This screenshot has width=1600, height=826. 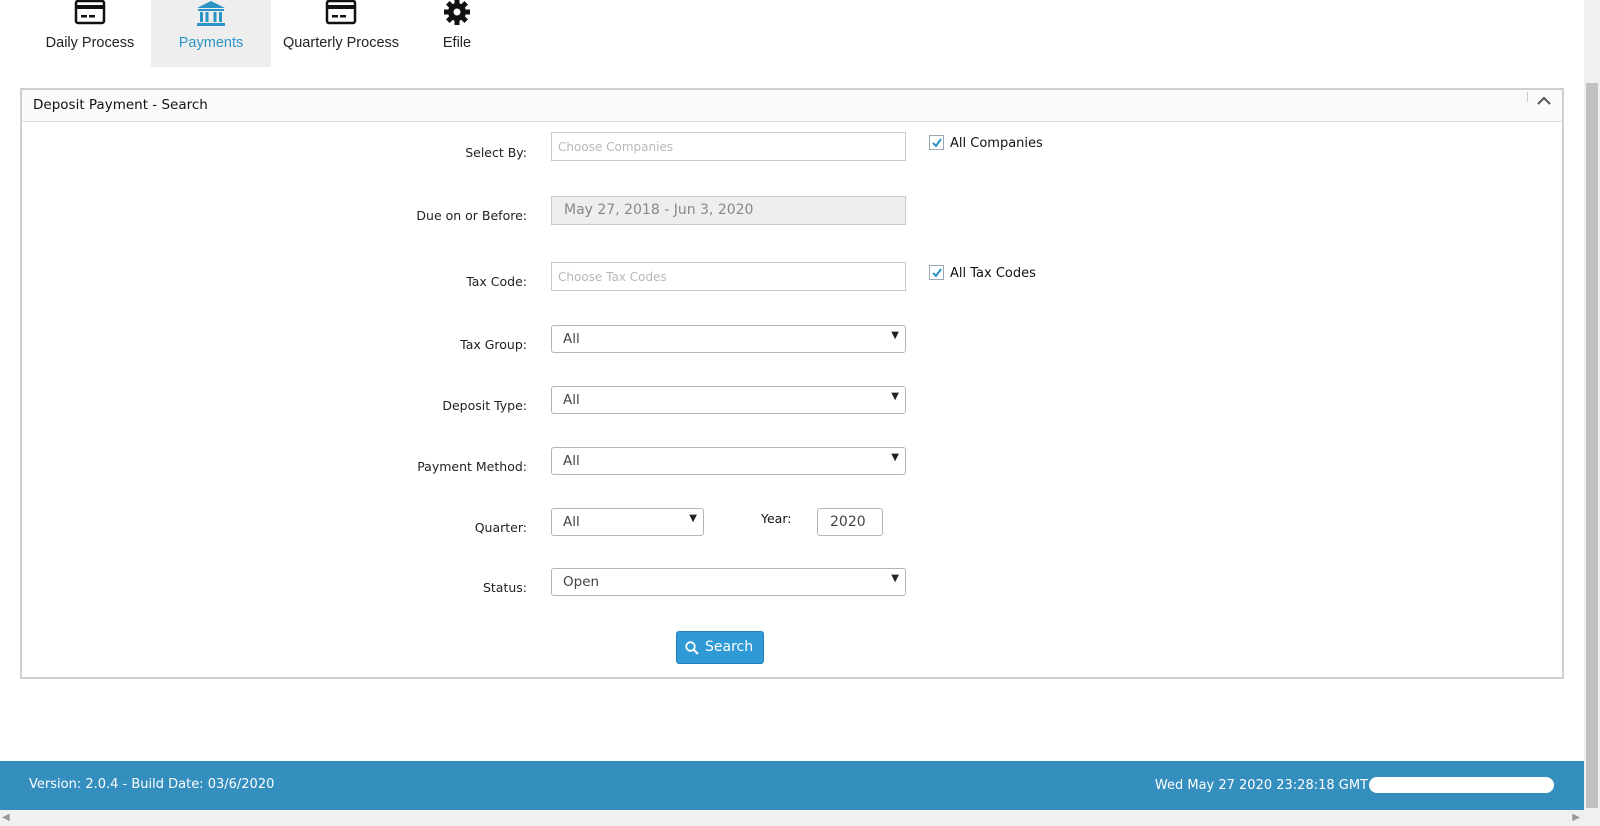 What do you see at coordinates (341, 43) in the screenshot?
I see `tab-label: Quarterly Process` at bounding box center [341, 43].